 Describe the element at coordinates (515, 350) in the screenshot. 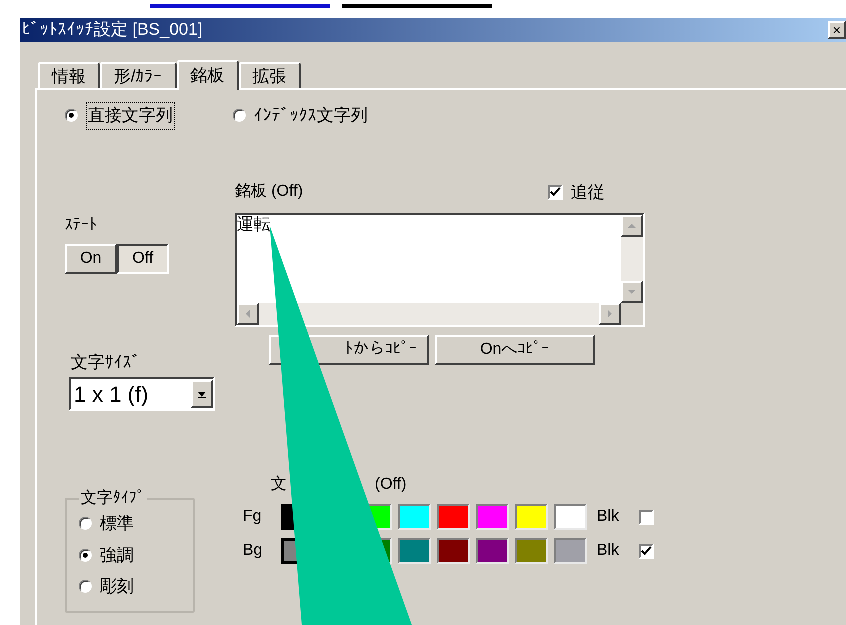

I see `copy-button: Onへｺﾋﾟｰ` at that location.